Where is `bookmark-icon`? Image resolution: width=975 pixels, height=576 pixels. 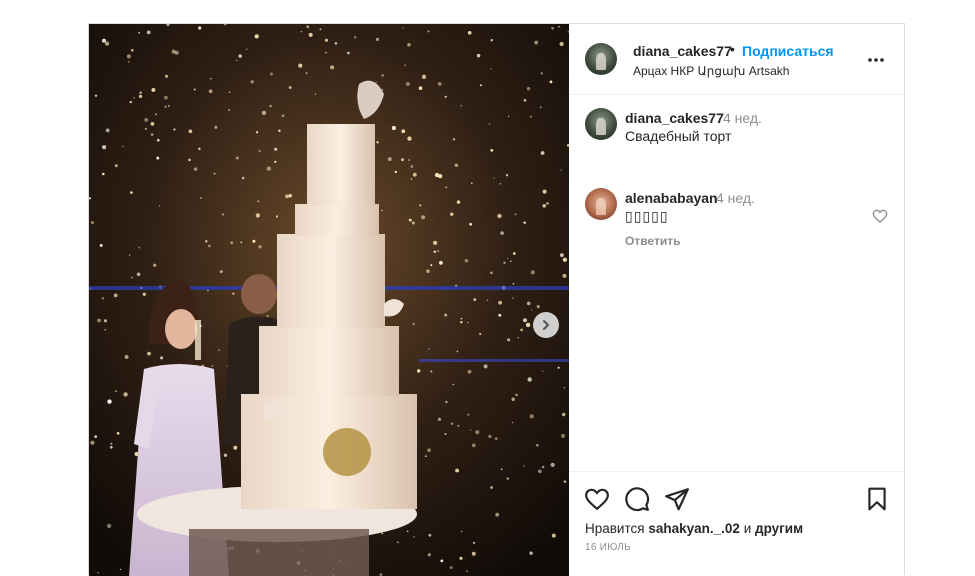
bookmark-icon is located at coordinates (877, 499).